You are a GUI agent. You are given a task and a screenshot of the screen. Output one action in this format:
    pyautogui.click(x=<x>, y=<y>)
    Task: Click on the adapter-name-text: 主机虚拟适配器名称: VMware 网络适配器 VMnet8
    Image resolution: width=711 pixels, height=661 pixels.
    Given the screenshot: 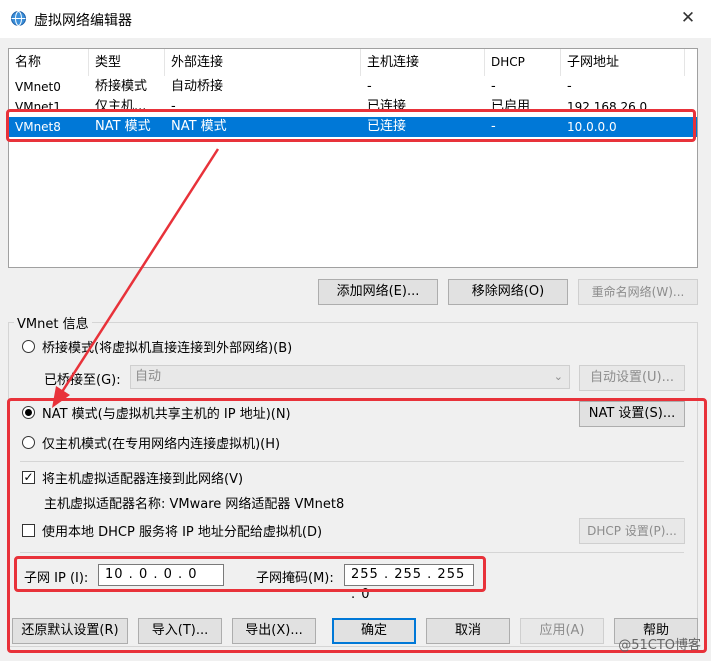 What is the action you would take?
    pyautogui.click(x=194, y=504)
    